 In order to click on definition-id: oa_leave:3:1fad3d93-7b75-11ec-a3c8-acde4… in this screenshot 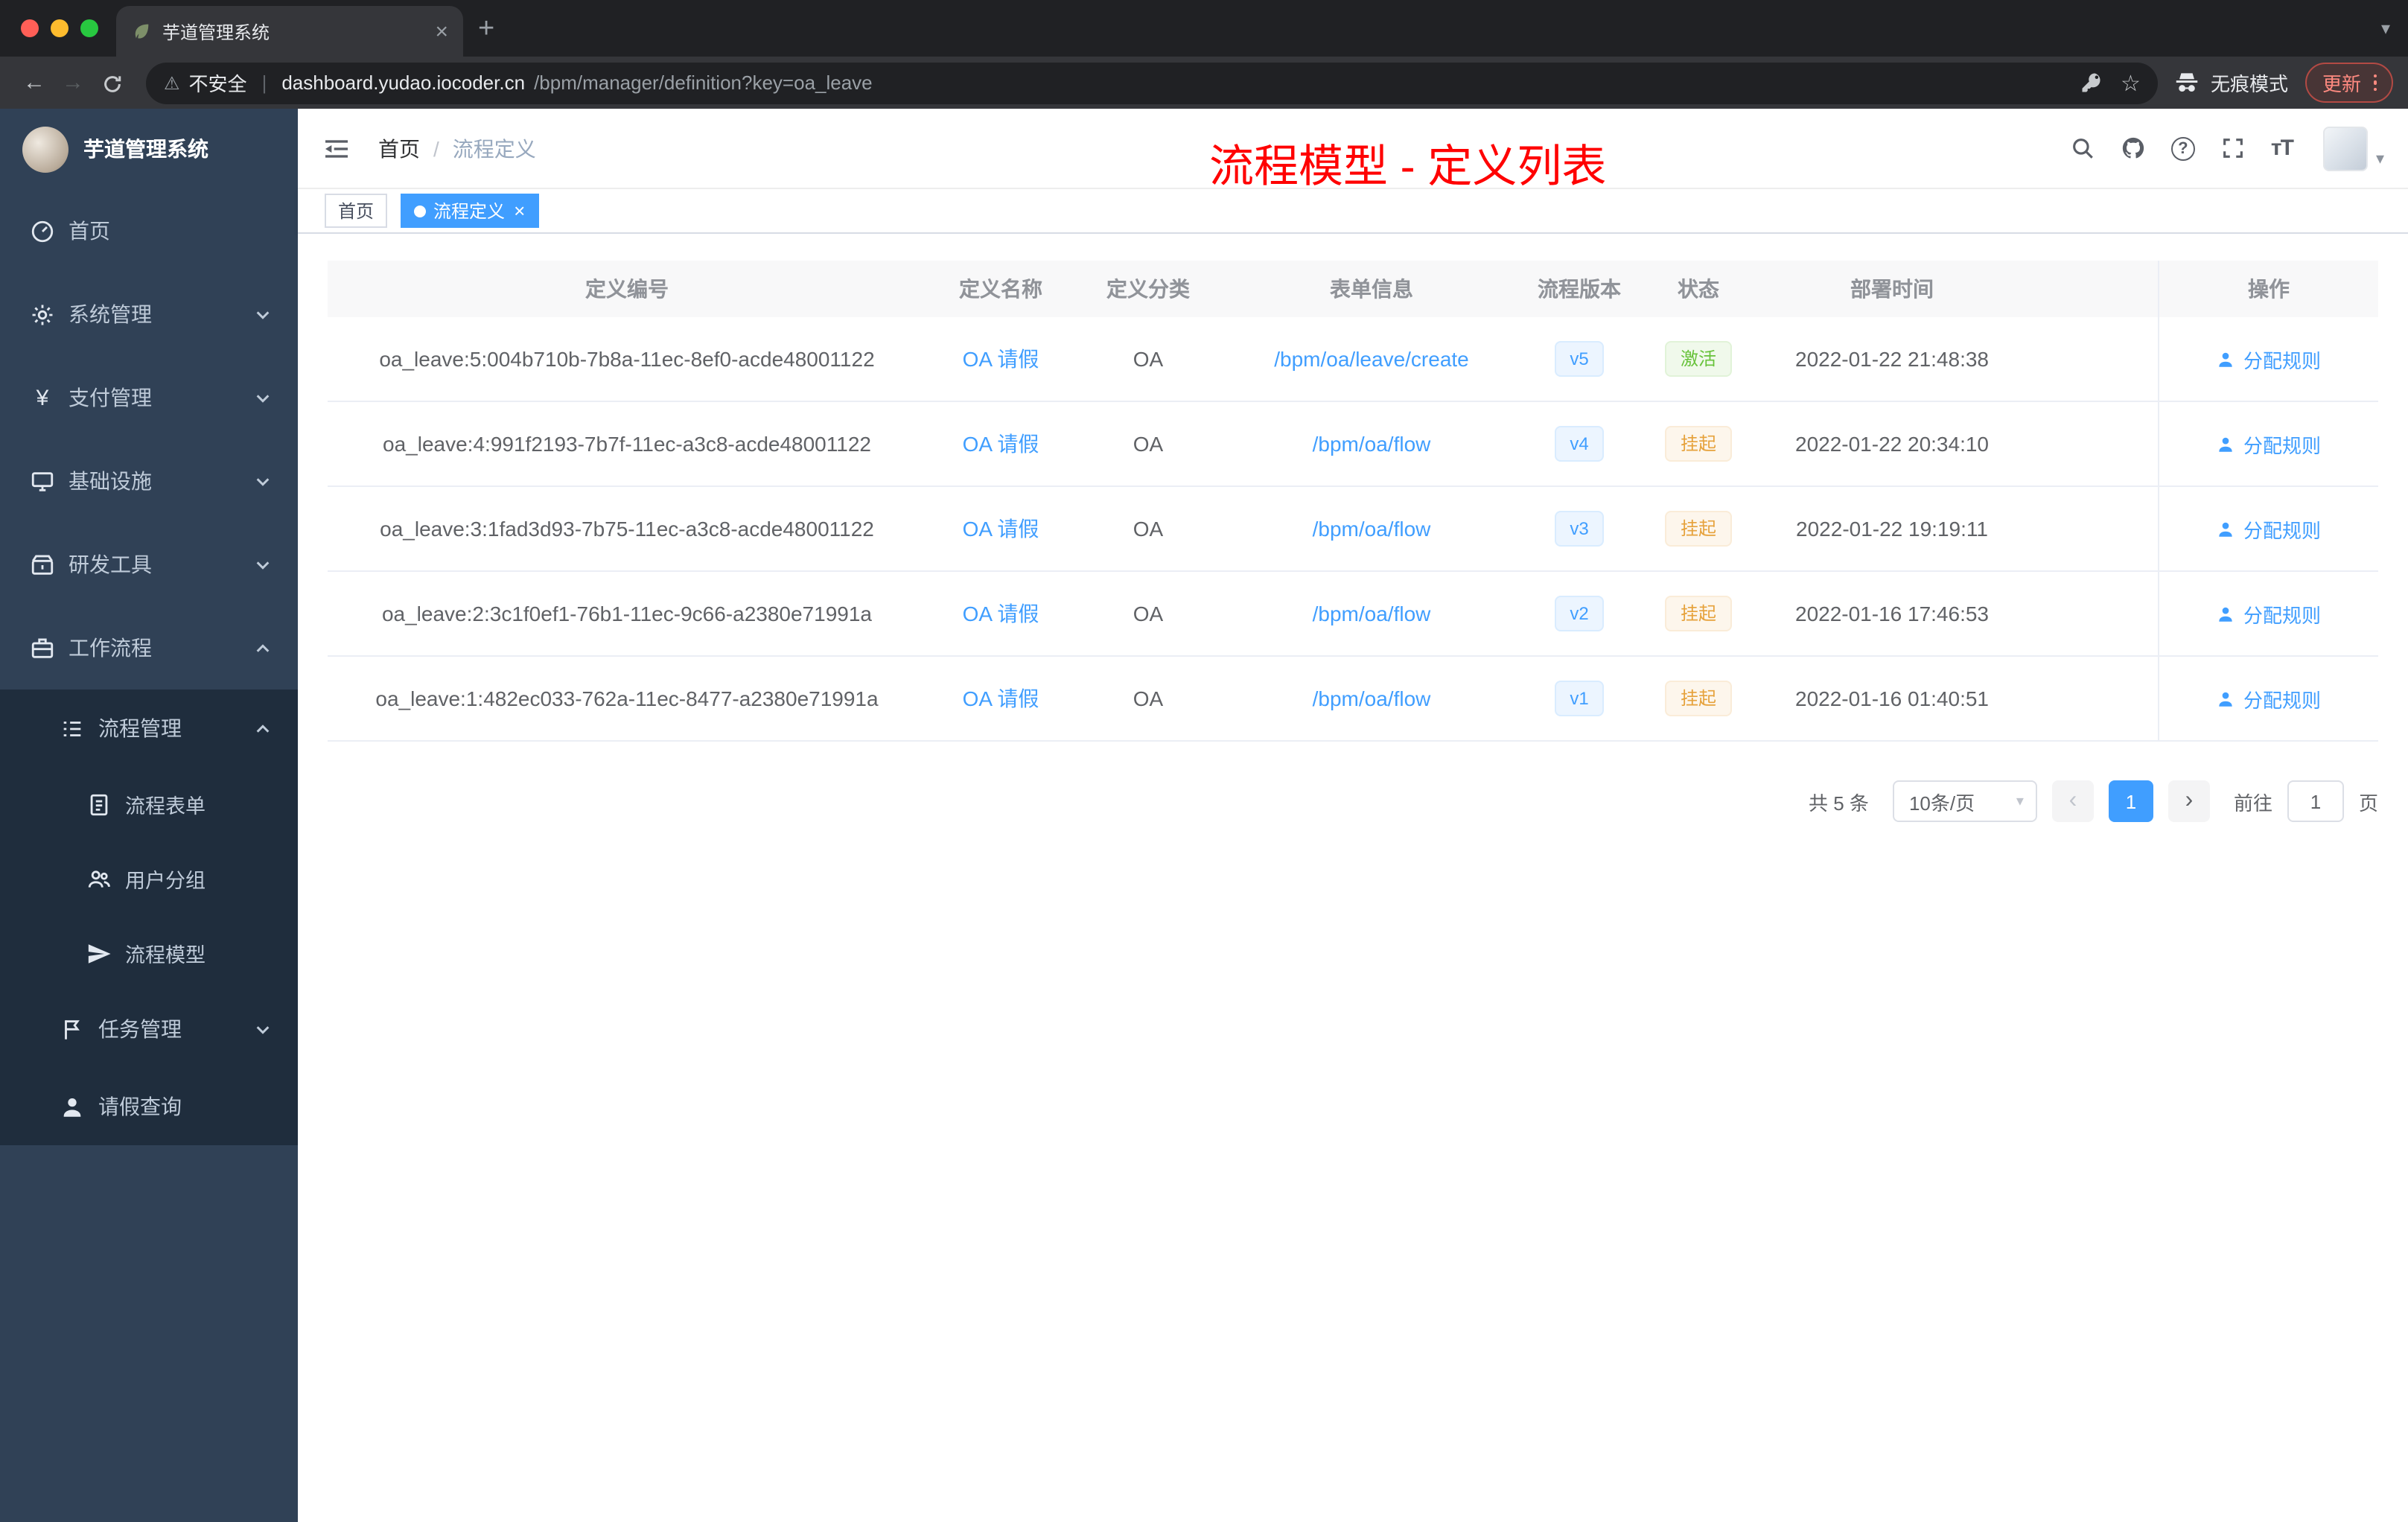, I will do `click(627, 529)`.